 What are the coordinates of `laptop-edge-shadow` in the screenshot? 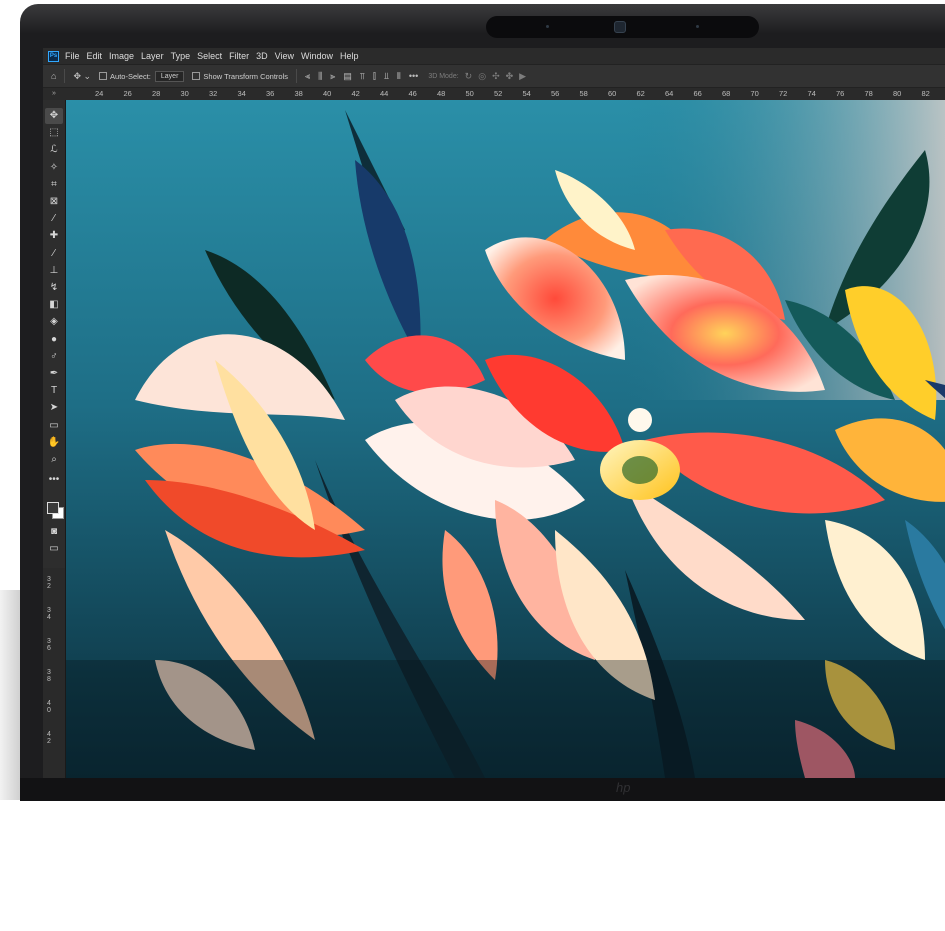 It's located at (10, 695).